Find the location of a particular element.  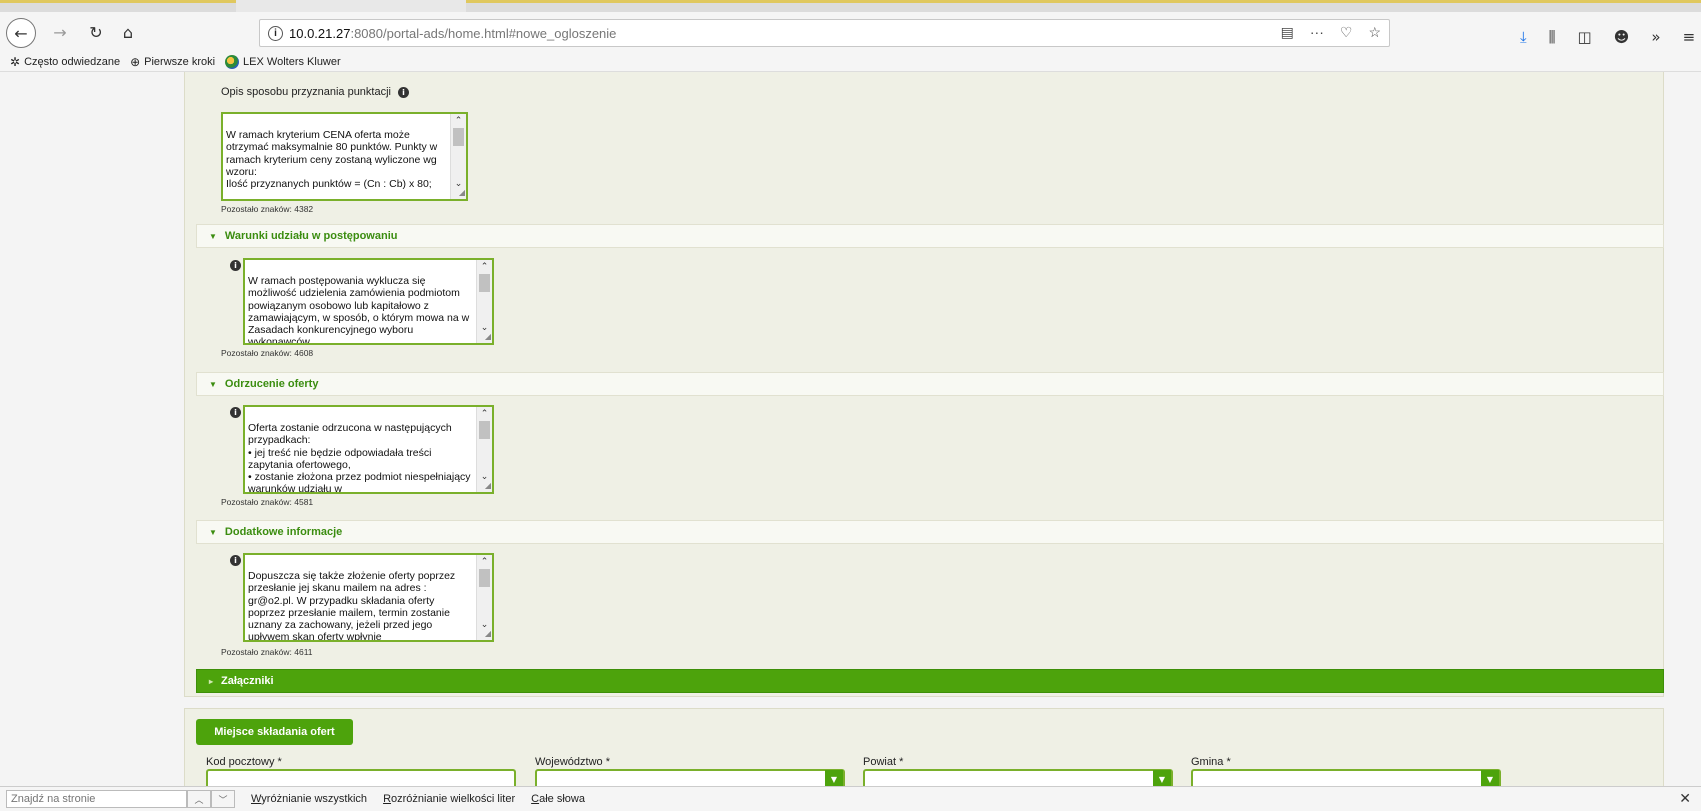

bookmark-item: ✲ Często odwiedzane is located at coordinates (65, 62).